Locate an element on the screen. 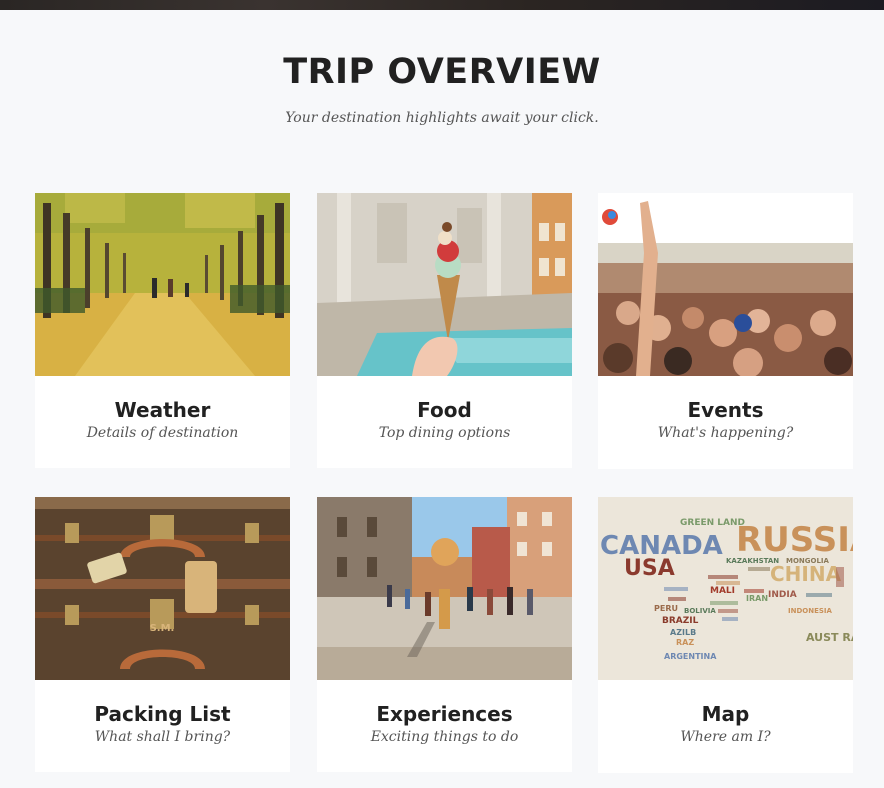  card-events: Events What's happening? is located at coordinates (725, 331).